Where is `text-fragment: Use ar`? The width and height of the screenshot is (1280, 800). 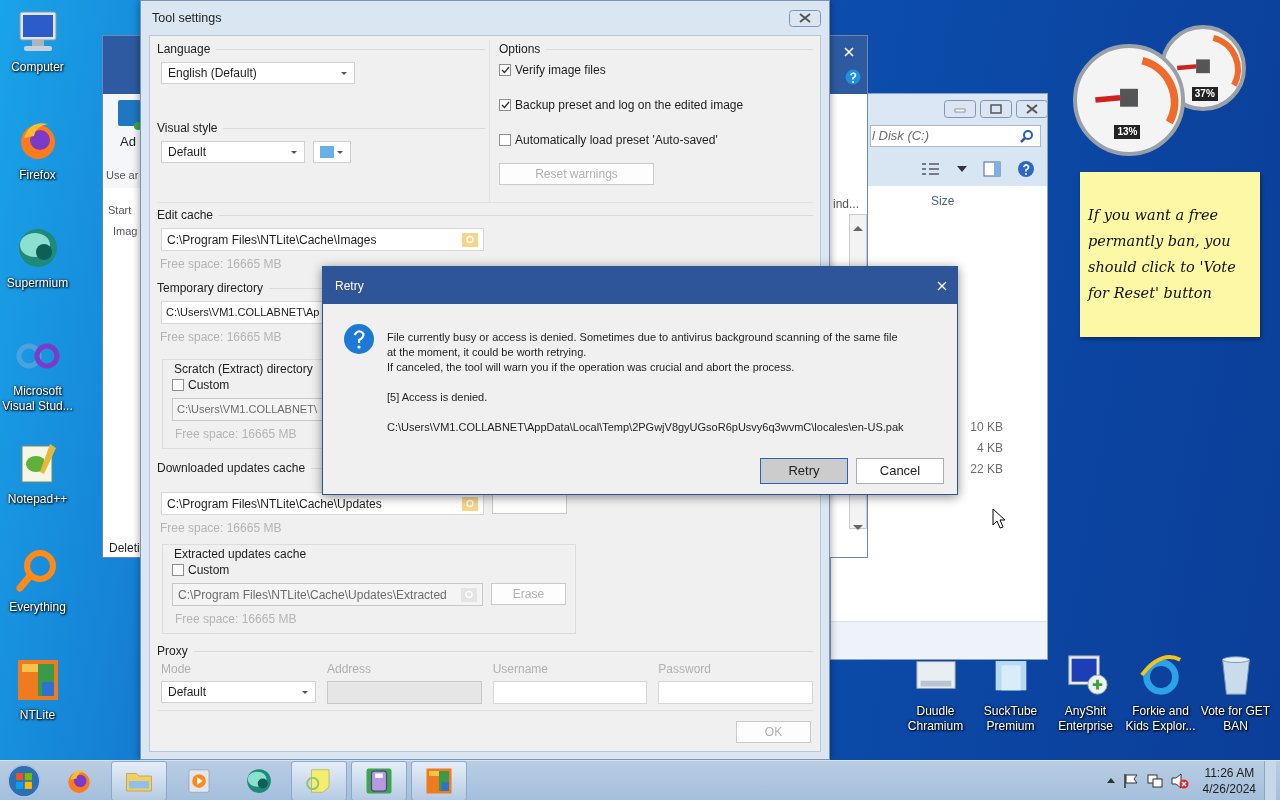
text-fragment: Use ar is located at coordinates (122, 175).